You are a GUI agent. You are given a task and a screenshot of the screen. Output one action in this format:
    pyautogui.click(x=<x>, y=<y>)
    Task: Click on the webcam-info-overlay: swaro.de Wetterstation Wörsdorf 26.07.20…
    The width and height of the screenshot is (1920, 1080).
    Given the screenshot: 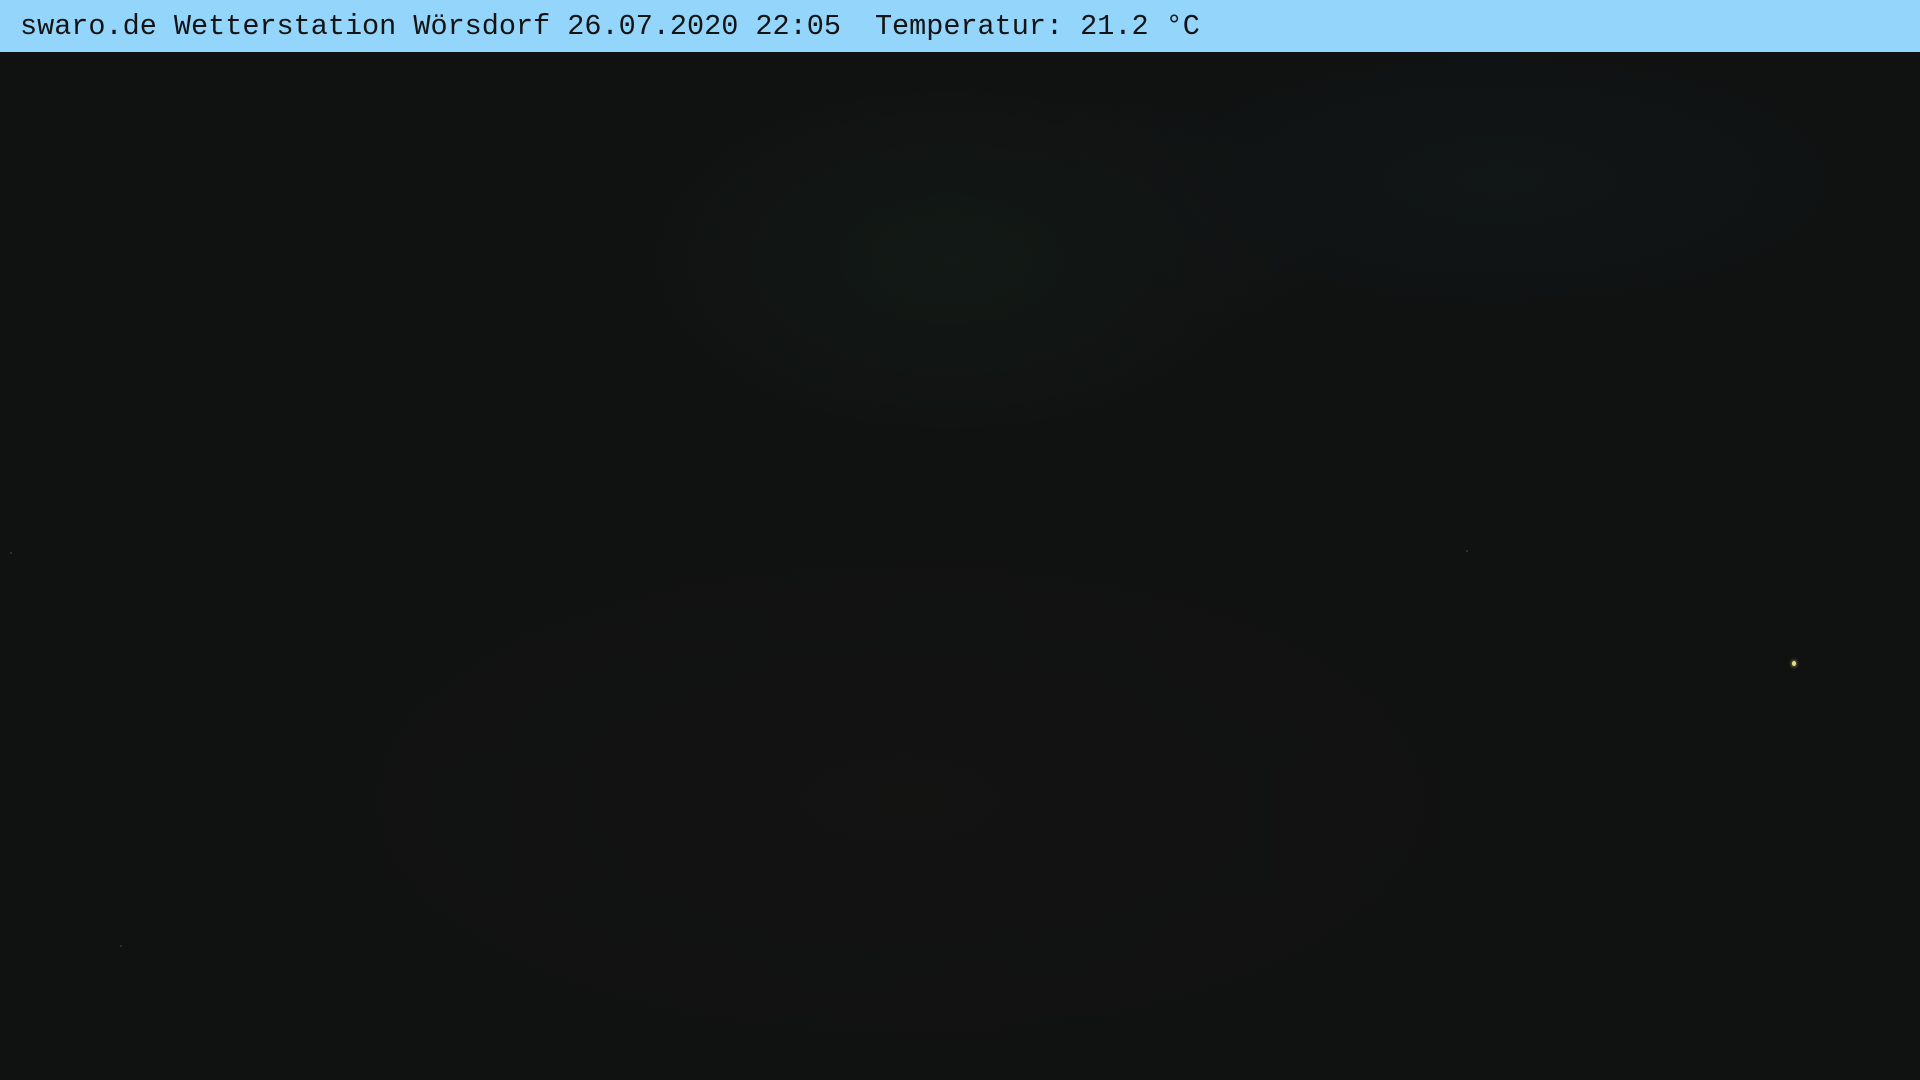 What is the action you would take?
    pyautogui.click(x=960, y=26)
    